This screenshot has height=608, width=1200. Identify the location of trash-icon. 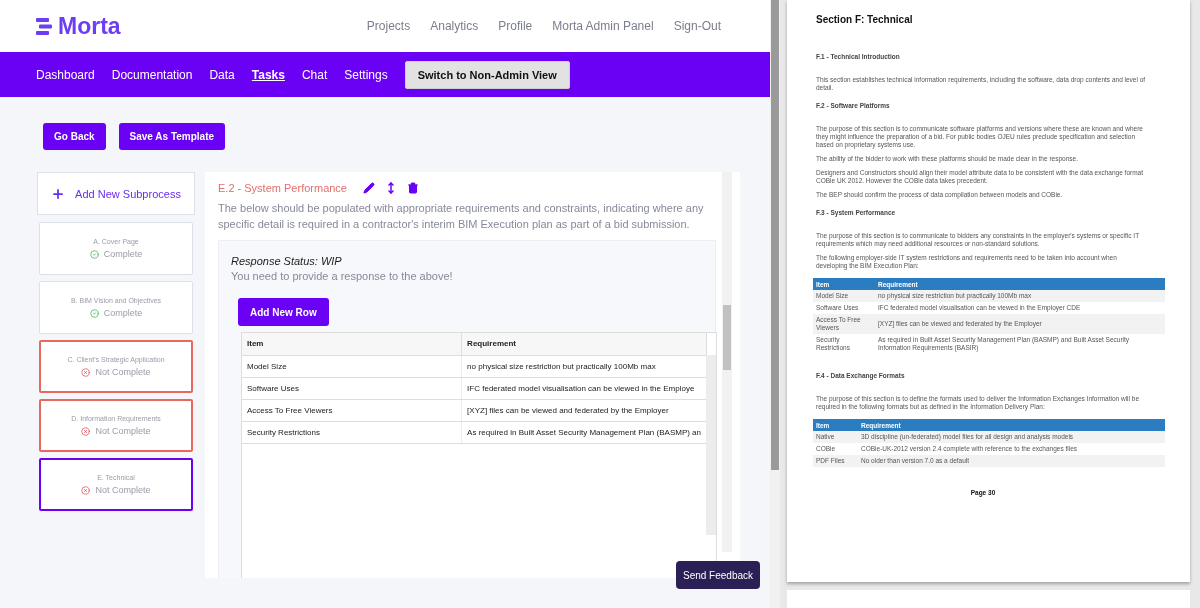
(413, 188).